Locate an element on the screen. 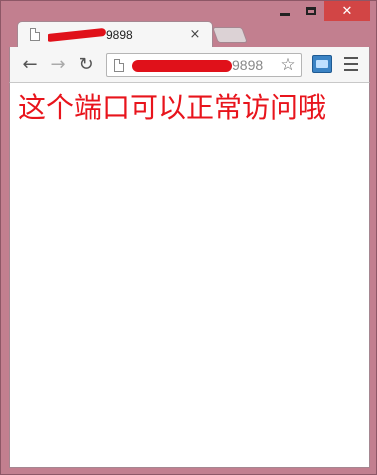  bookmark-star-icon: ☆ is located at coordinates (288, 65).